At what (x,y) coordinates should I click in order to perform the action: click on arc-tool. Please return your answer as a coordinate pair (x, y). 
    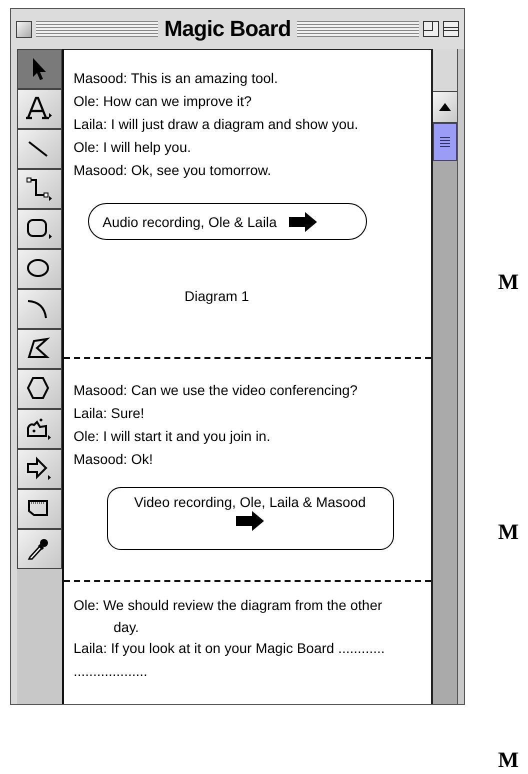
    Looking at the image, I should click on (39, 309).